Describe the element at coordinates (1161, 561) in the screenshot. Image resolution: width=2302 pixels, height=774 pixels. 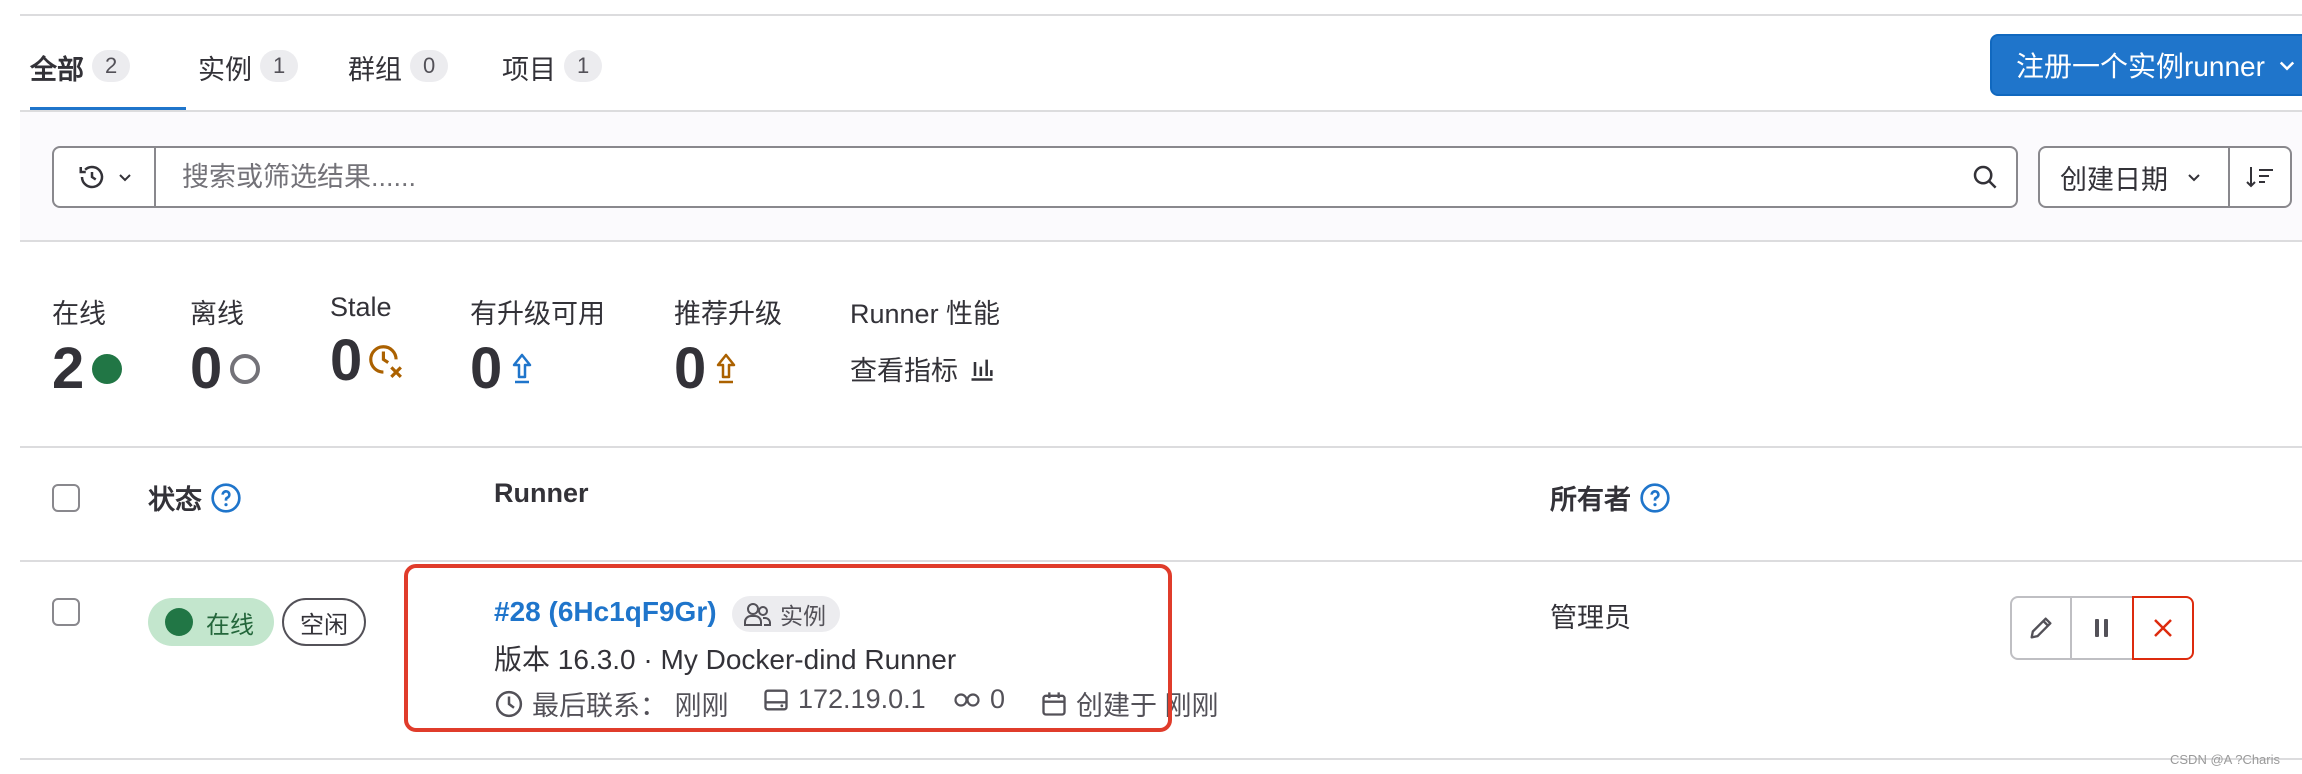
I see `table-header-divider` at that location.